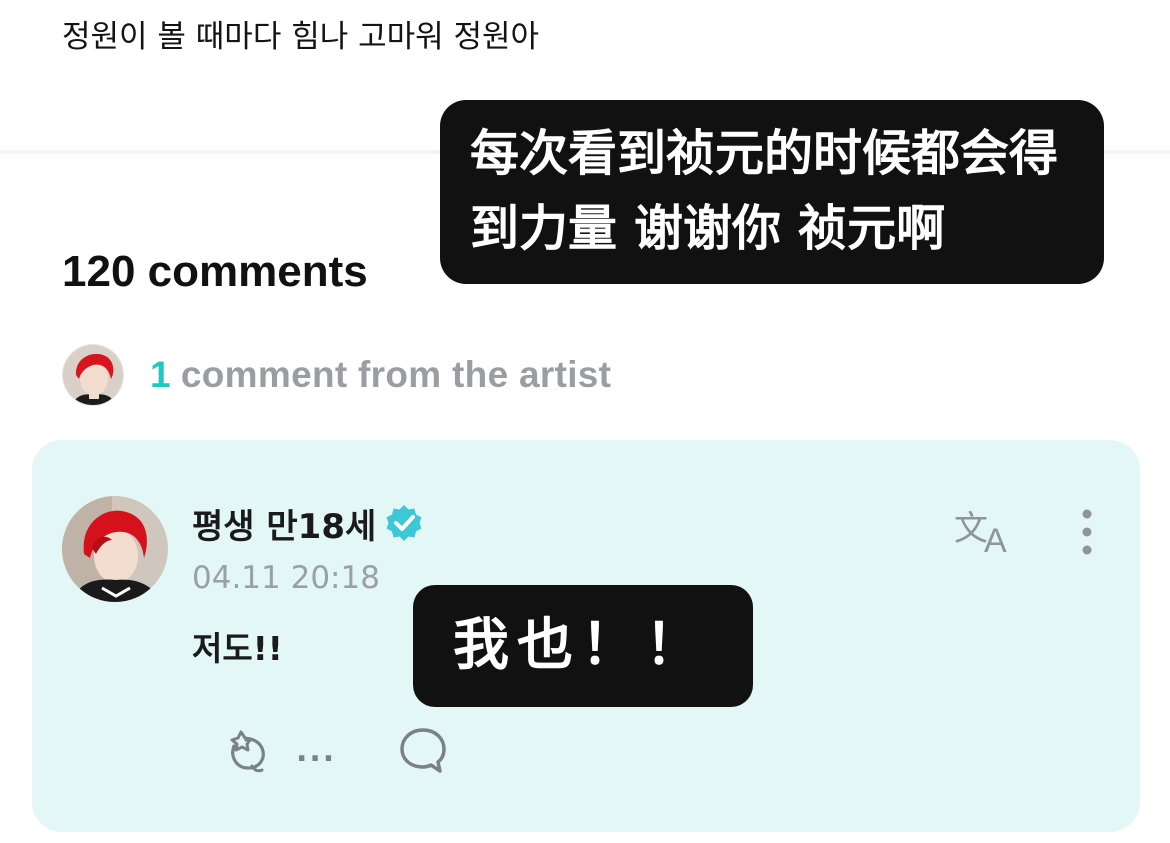 Image resolution: width=1170 pixels, height=843 pixels. I want to click on author-name: 평생 만18세, so click(284, 523).